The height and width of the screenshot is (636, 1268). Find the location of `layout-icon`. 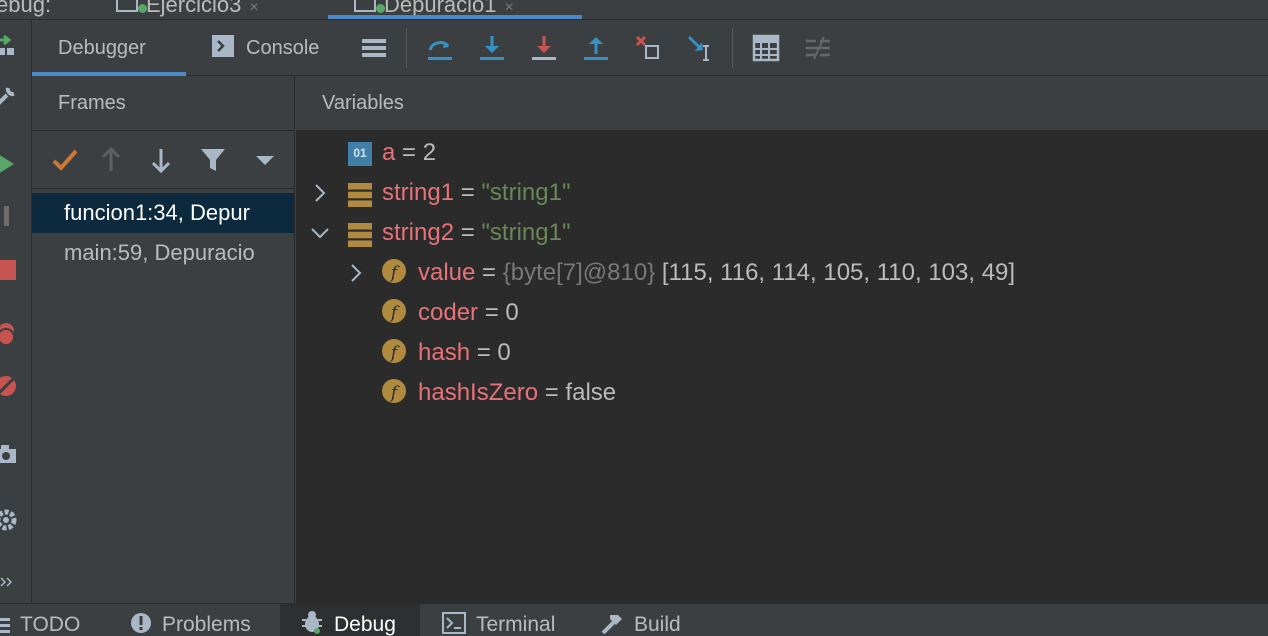

layout-icon is located at coordinates (374, 48).